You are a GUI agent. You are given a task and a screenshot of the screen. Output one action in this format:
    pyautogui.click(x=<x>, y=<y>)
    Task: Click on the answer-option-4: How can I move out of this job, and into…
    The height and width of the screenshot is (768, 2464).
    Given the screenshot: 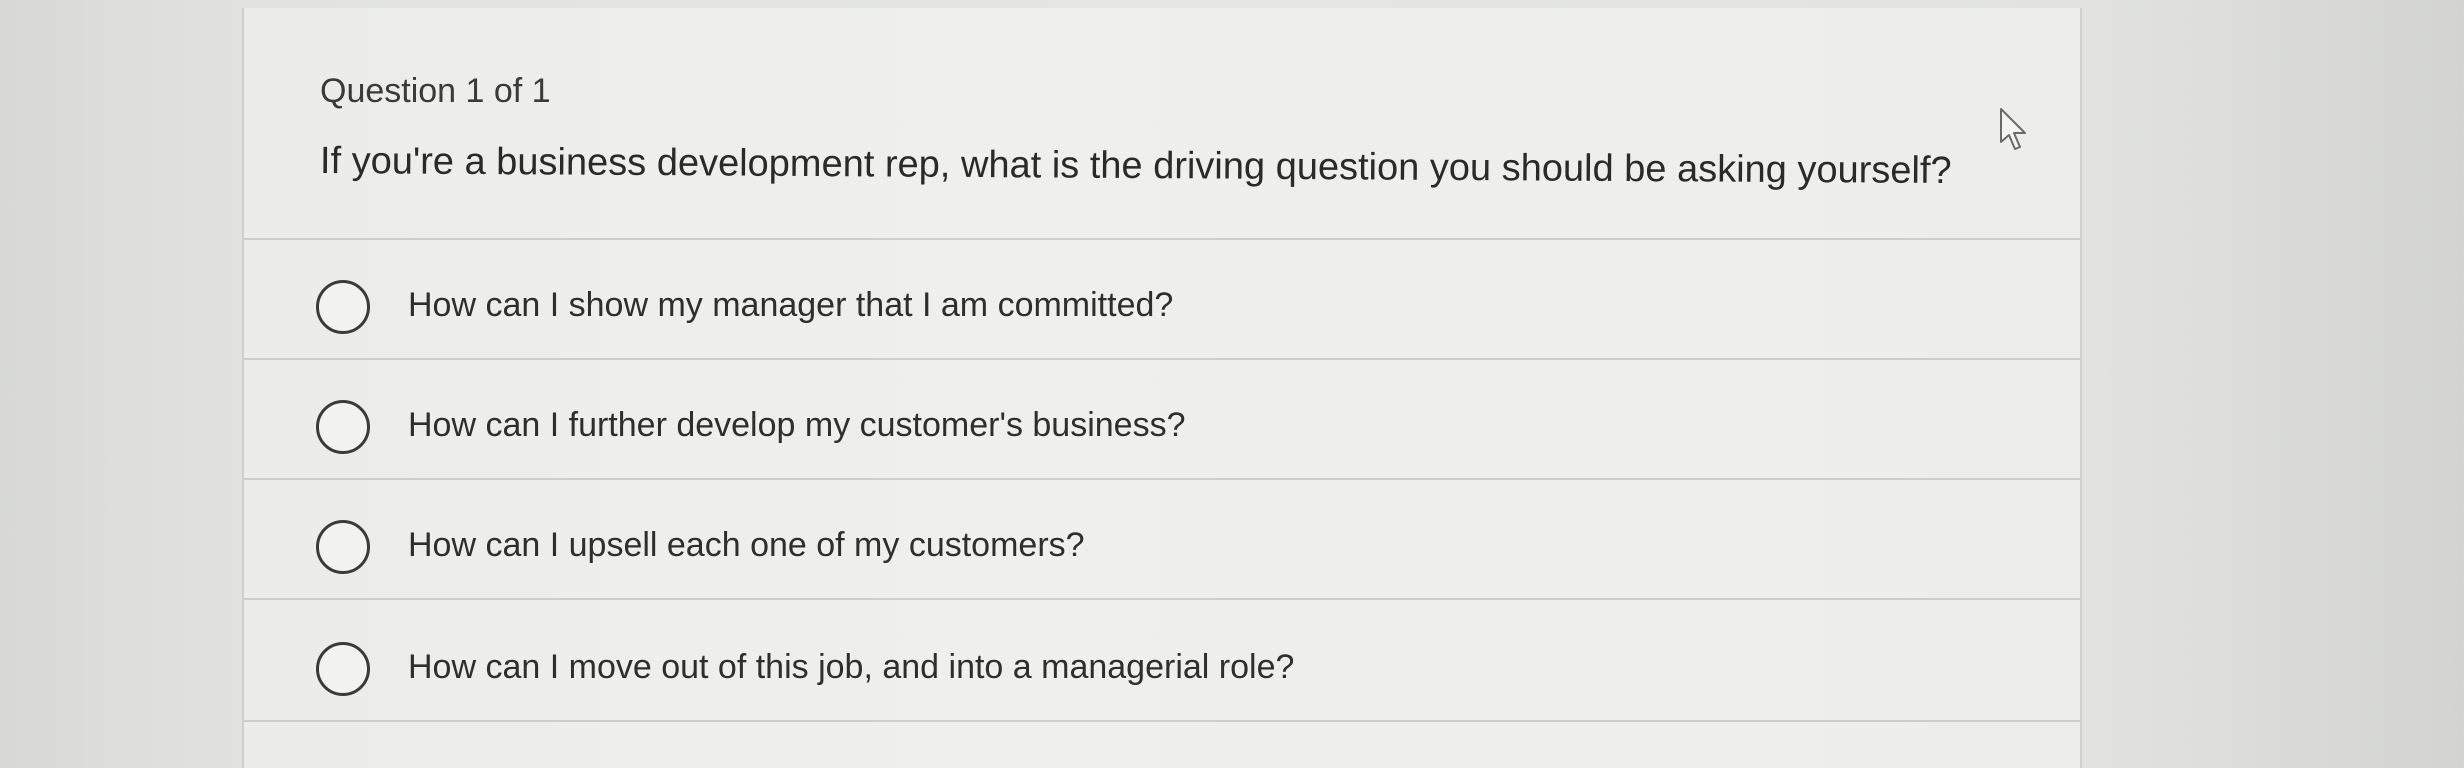 What is the action you would take?
    pyautogui.click(x=1162, y=662)
    